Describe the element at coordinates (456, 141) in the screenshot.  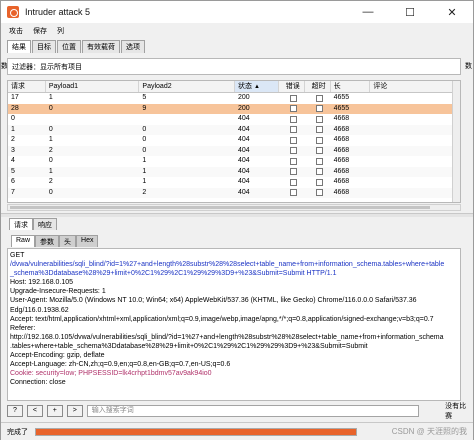
I see `table-vertical-scrollbar` at that location.